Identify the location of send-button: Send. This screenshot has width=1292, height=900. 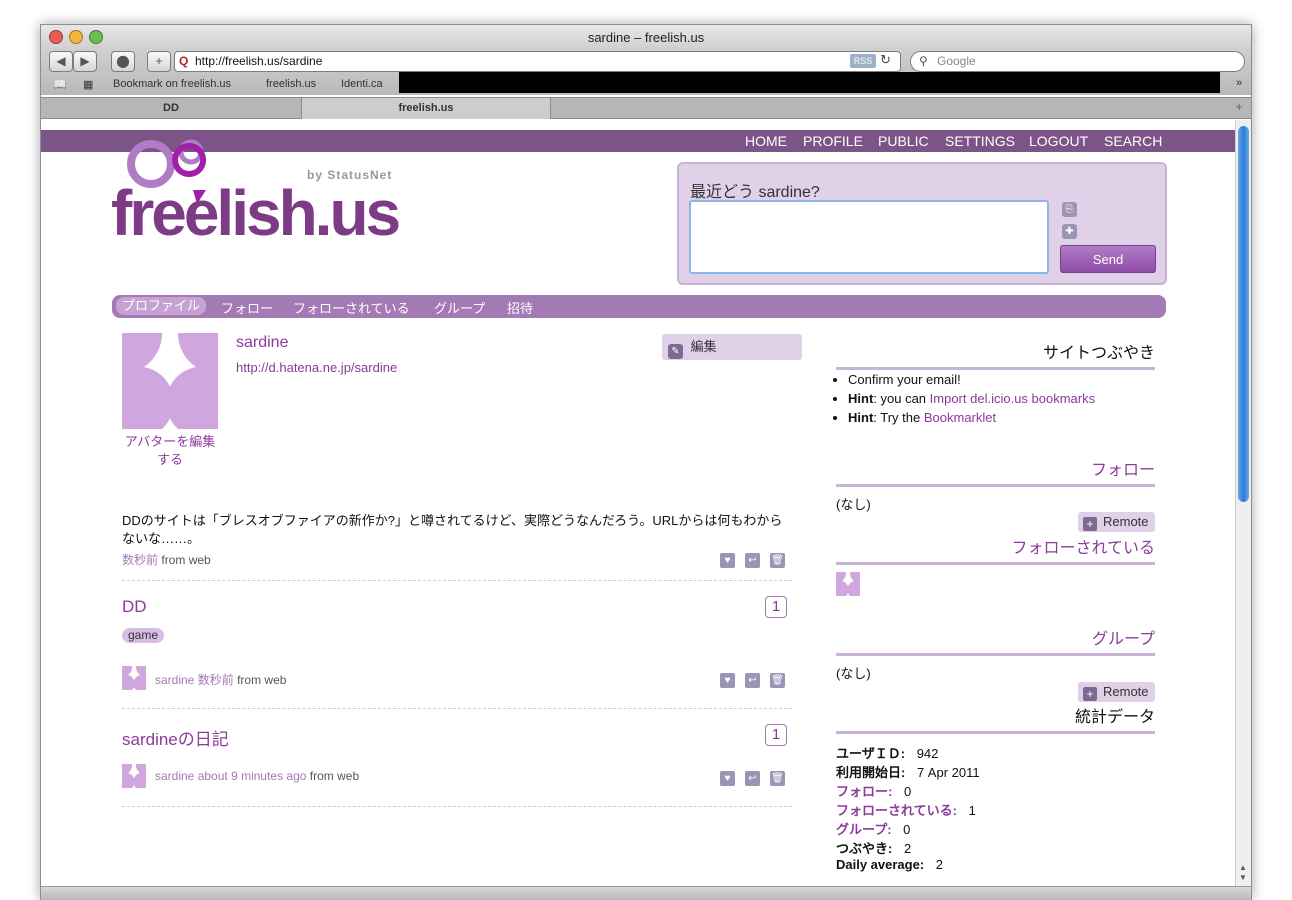
(1108, 259).